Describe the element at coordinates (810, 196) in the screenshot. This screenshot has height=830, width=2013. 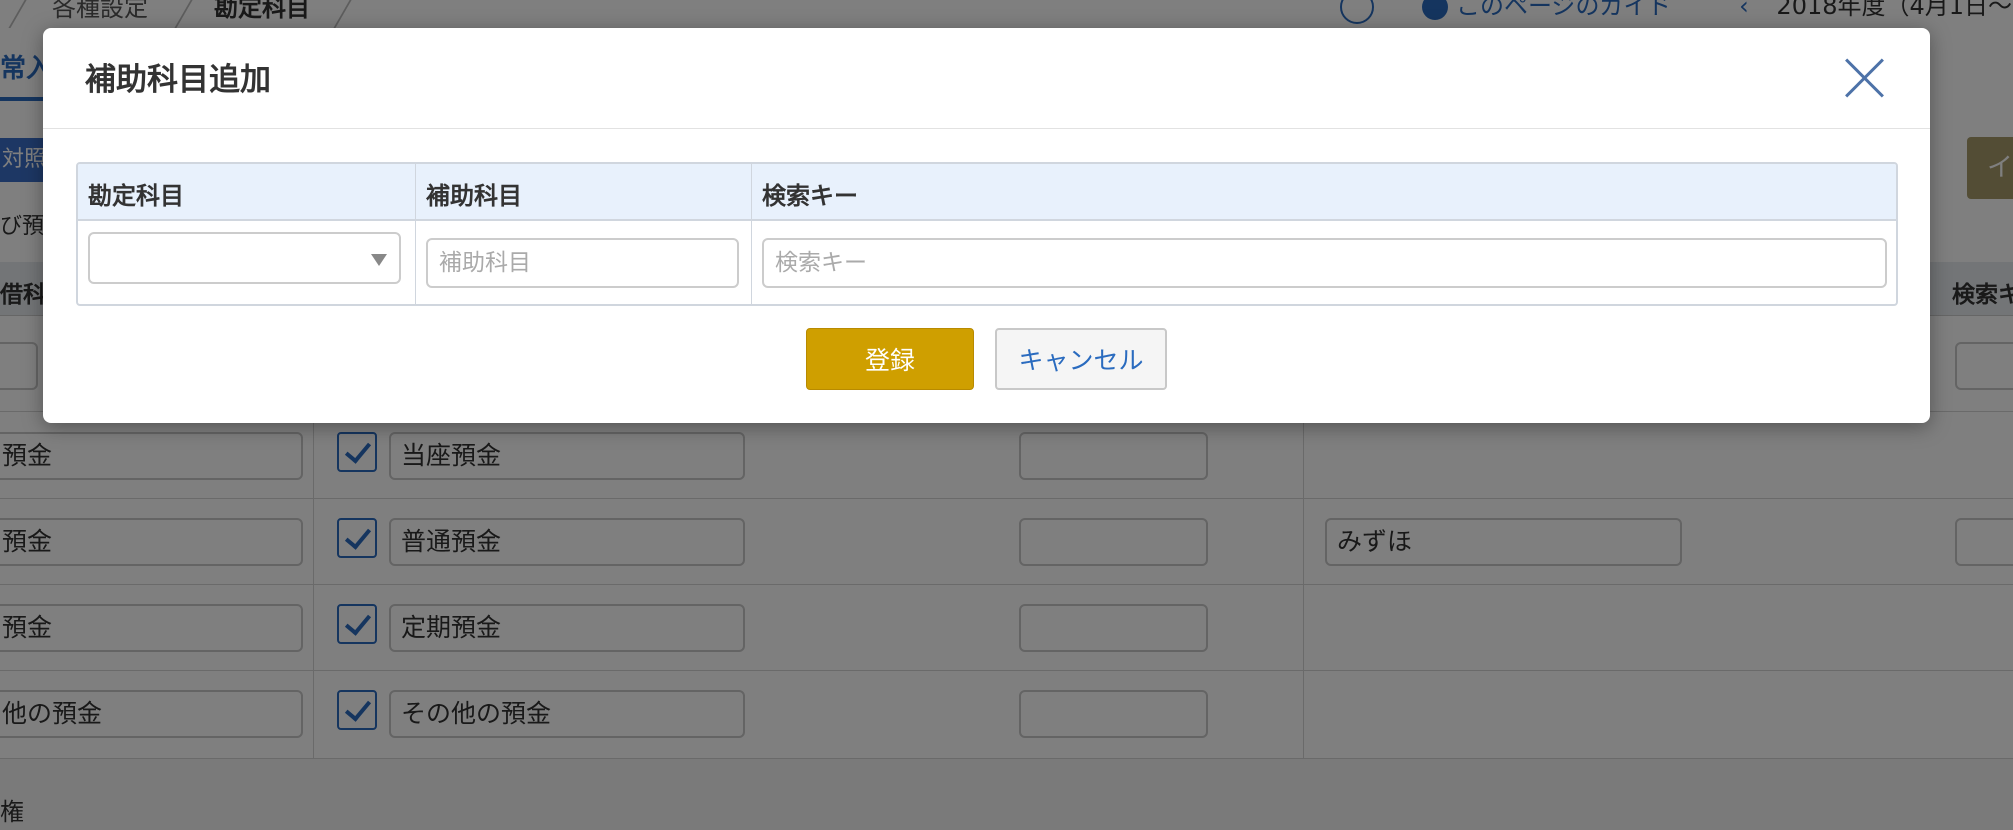
I see `column-header-search-key: 検索キー` at that location.